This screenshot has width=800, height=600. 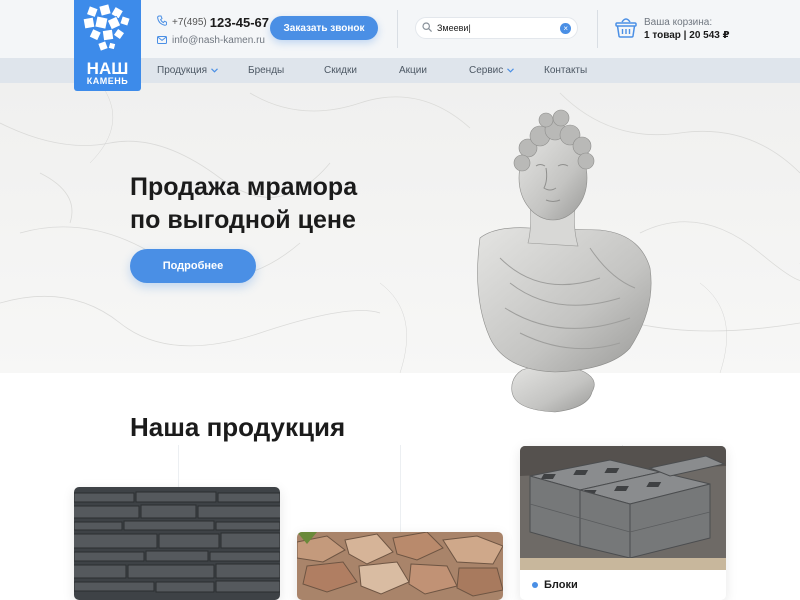 I want to click on clear-icon: ×, so click(x=565, y=28).